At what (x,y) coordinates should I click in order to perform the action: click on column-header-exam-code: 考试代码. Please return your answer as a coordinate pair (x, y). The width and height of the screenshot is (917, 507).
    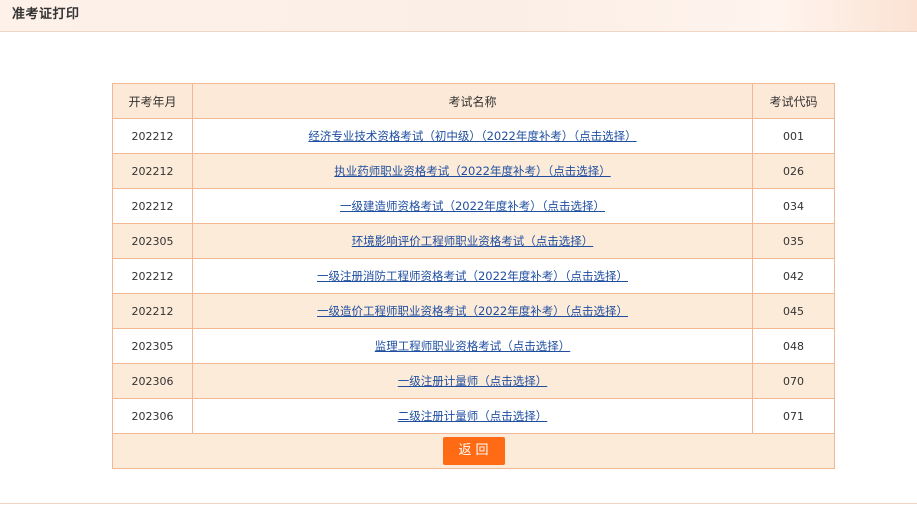
    Looking at the image, I should click on (793, 101).